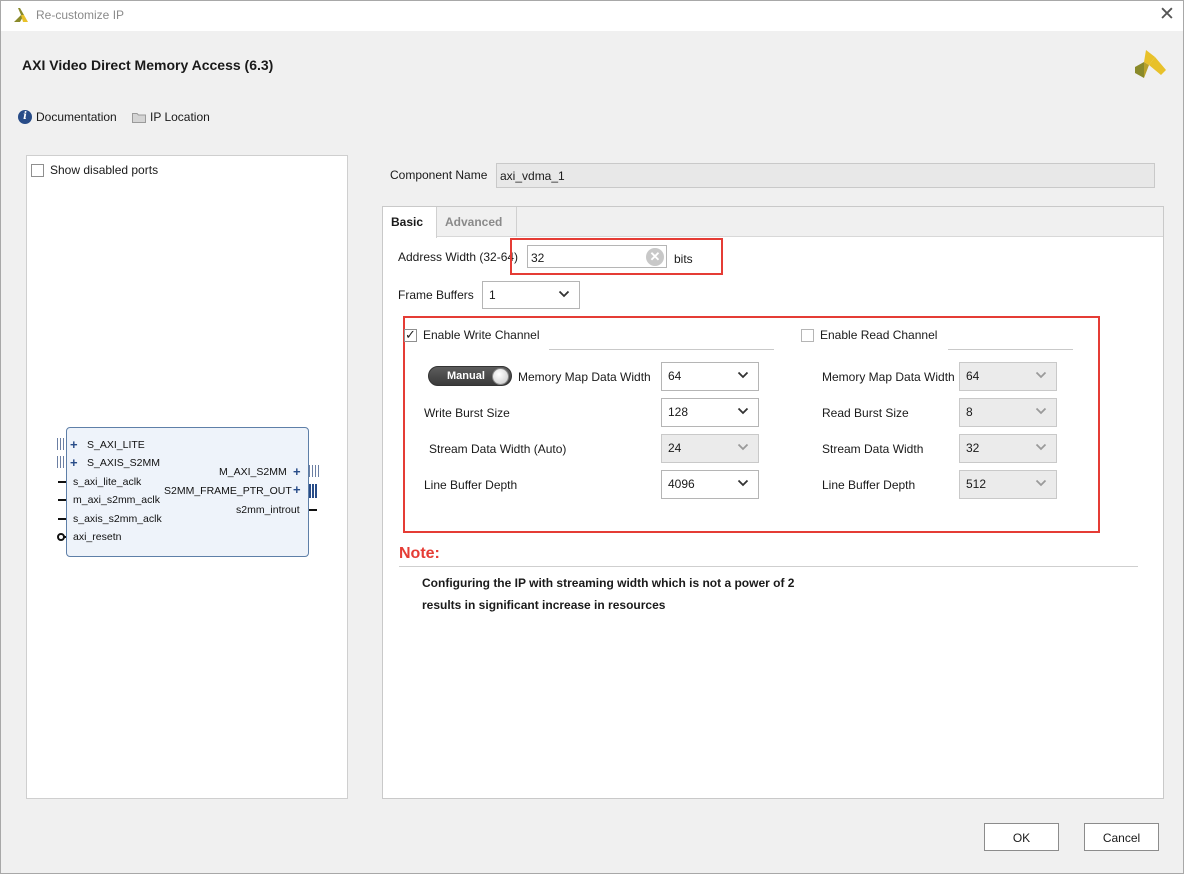 The height and width of the screenshot is (874, 1184). Describe the element at coordinates (25, 117) in the screenshot. I see `info-icon: i` at that location.